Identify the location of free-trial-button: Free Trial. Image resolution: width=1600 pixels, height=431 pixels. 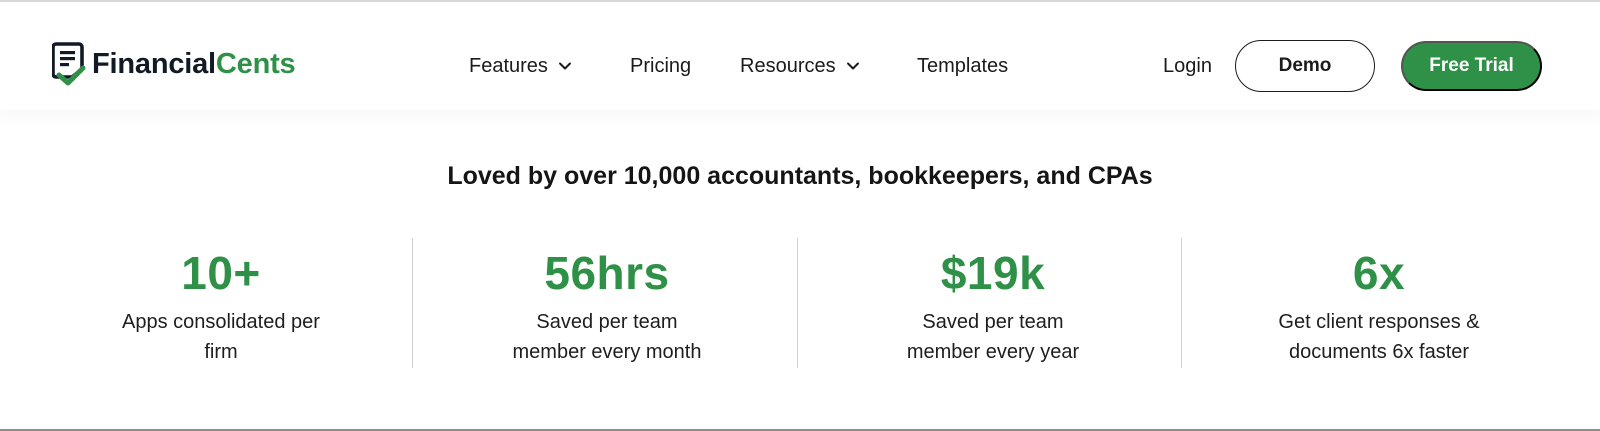
(1471, 66).